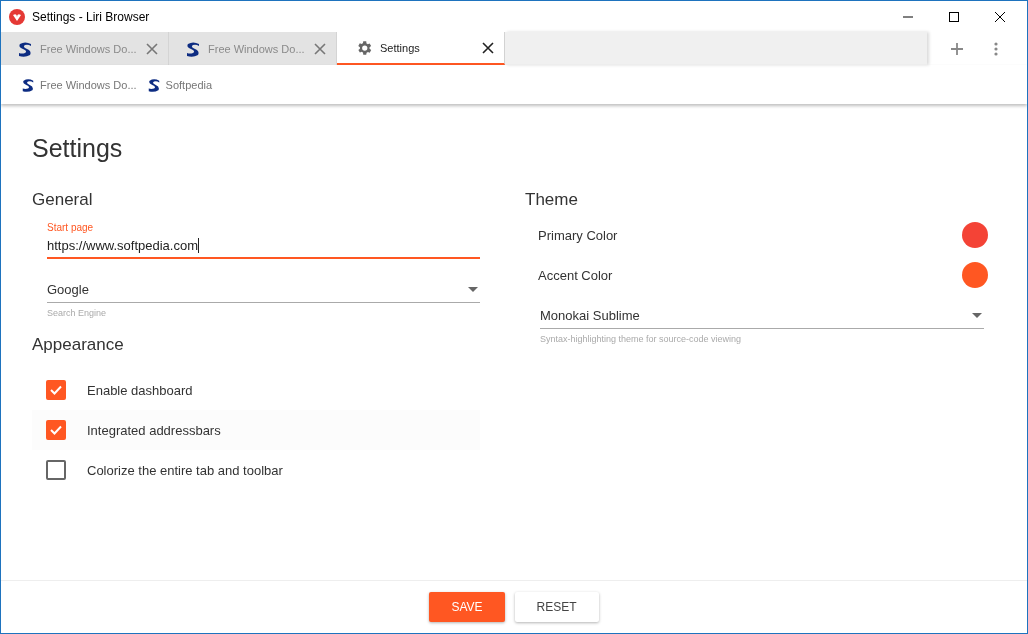 The height and width of the screenshot is (634, 1028). I want to click on syntax-theme-dropdown: Monokai Sublime, so click(762, 315).